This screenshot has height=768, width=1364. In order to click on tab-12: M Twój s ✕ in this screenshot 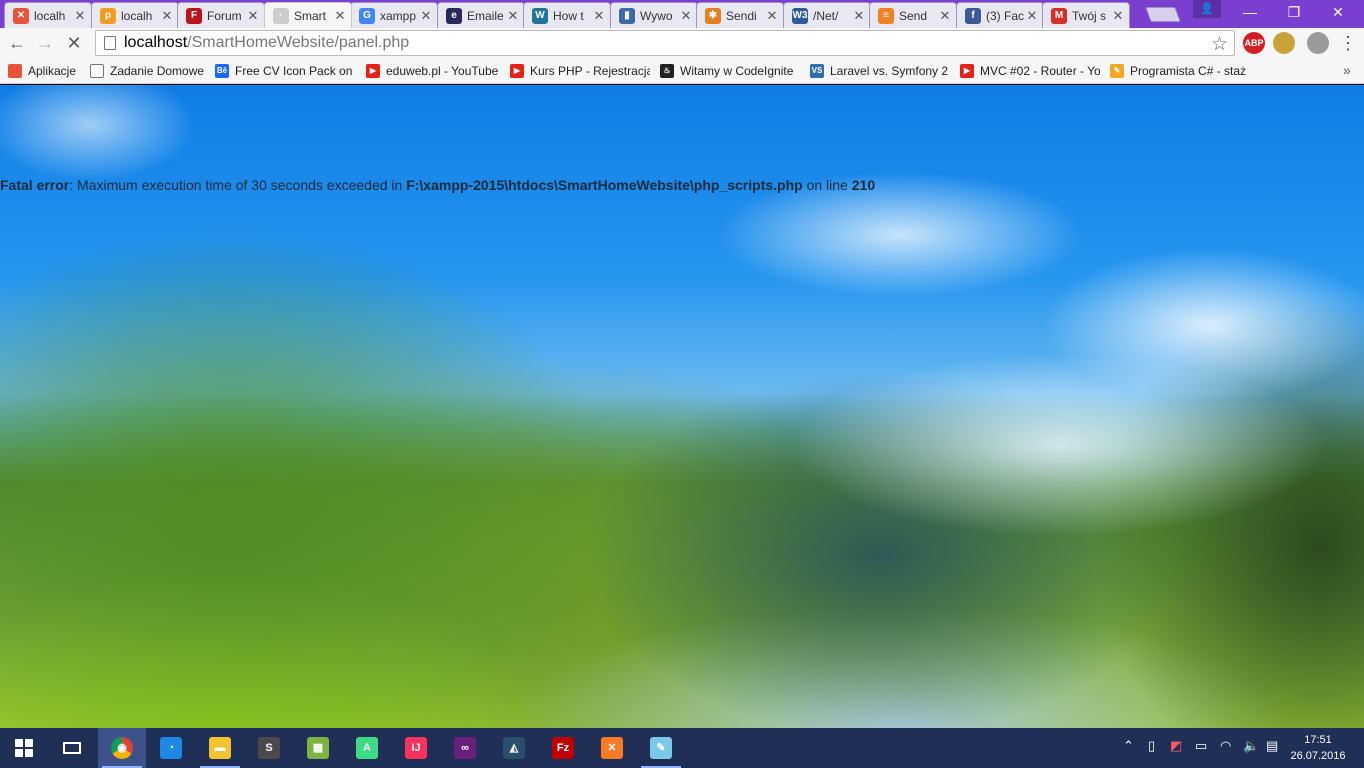, I will do `click(1086, 15)`.